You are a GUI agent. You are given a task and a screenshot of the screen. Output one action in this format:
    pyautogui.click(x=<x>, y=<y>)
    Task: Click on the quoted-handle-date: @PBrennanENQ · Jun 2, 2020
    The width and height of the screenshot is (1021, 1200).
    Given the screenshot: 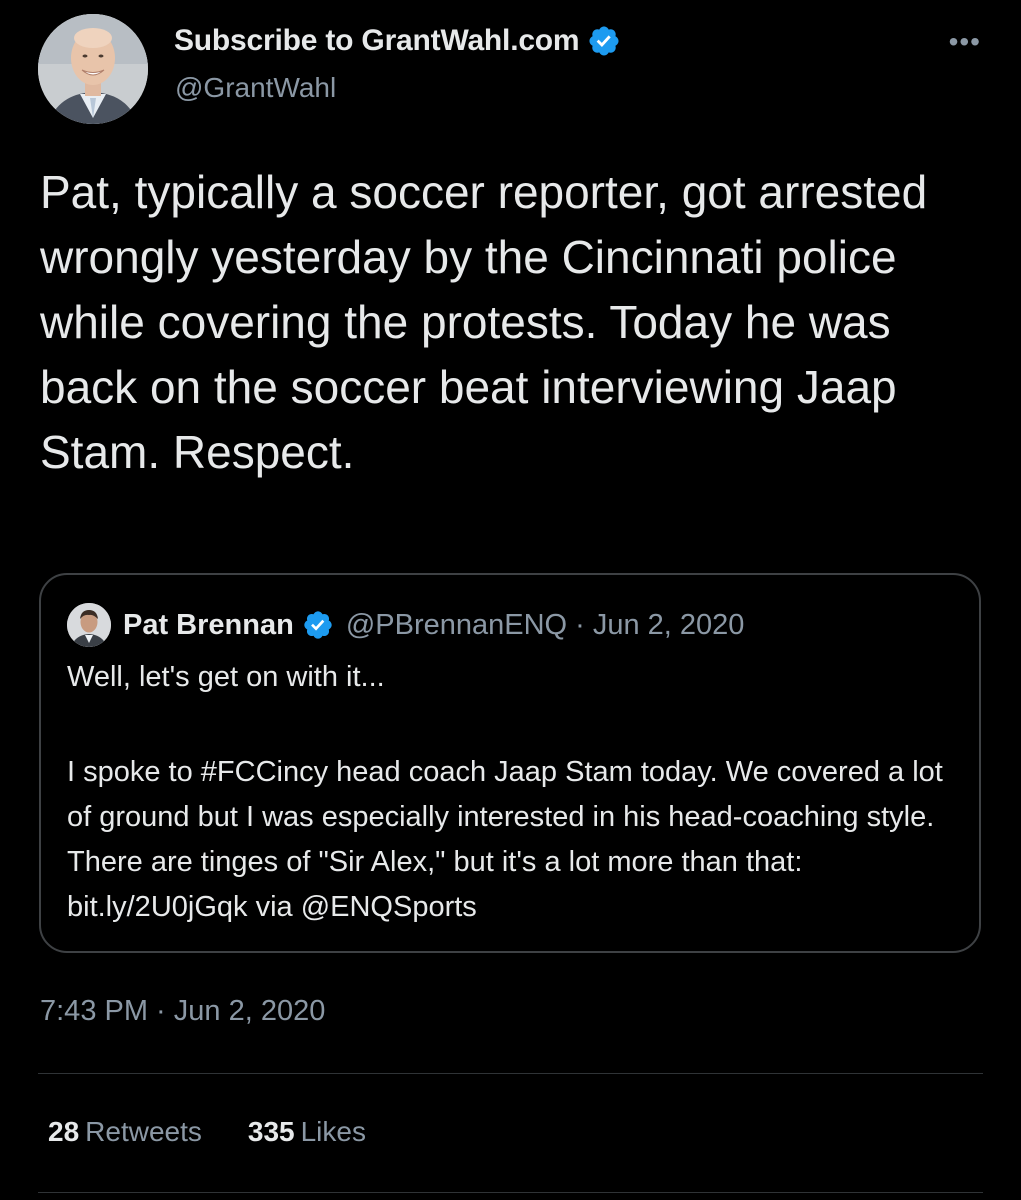 What is the action you would take?
    pyautogui.click(x=545, y=624)
    